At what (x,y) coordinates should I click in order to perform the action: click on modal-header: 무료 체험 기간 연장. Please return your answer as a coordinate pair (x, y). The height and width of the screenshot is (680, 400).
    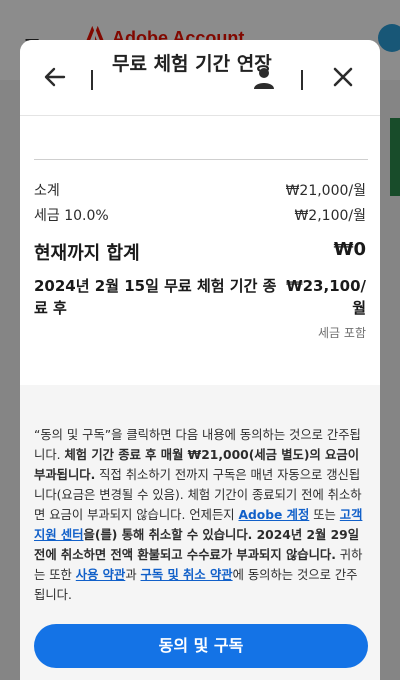
    Looking at the image, I should click on (200, 78).